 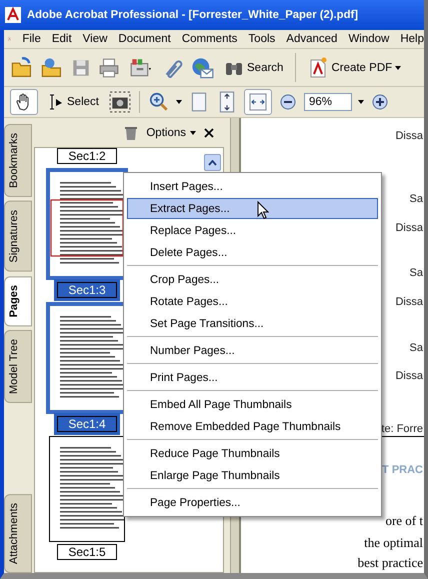 I want to click on menu-item: Advanced, so click(x=312, y=39).